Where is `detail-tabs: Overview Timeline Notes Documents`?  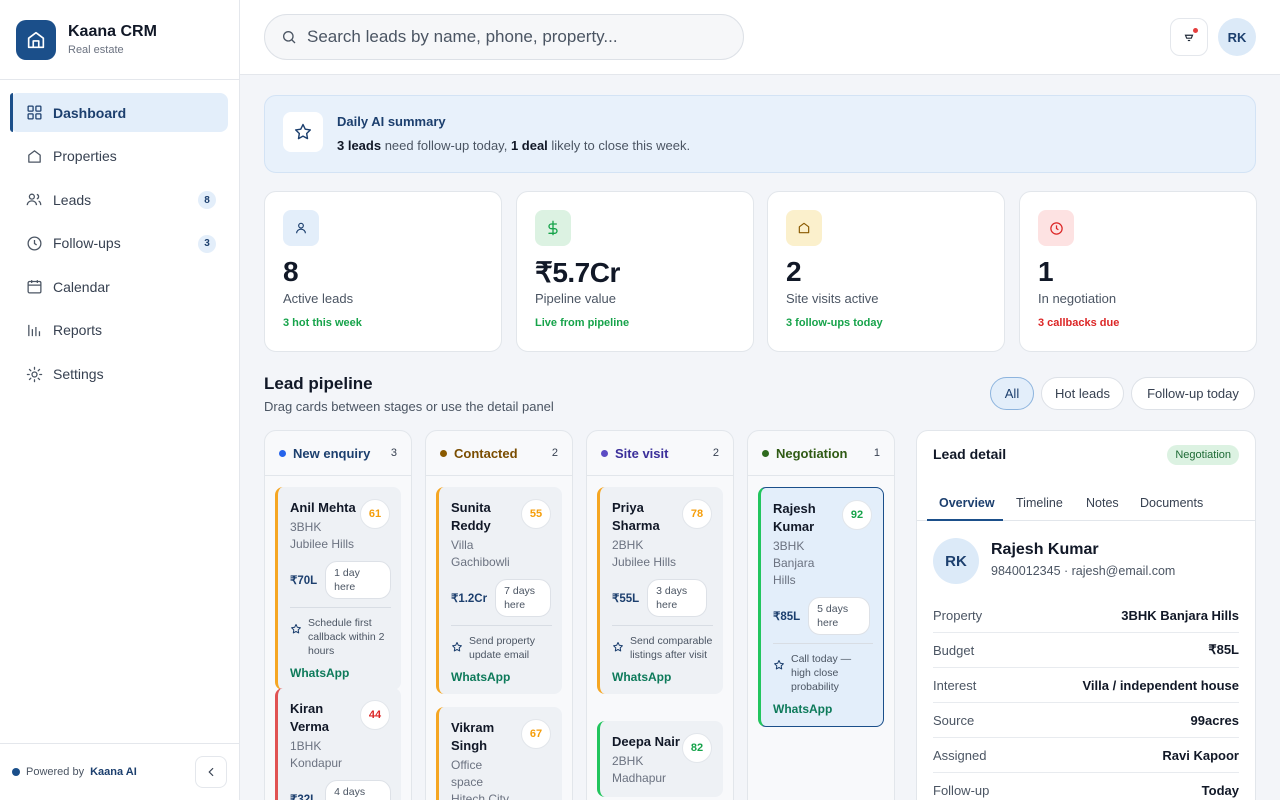
detail-tabs: Overview Timeline Notes Documents is located at coordinates (1086, 504).